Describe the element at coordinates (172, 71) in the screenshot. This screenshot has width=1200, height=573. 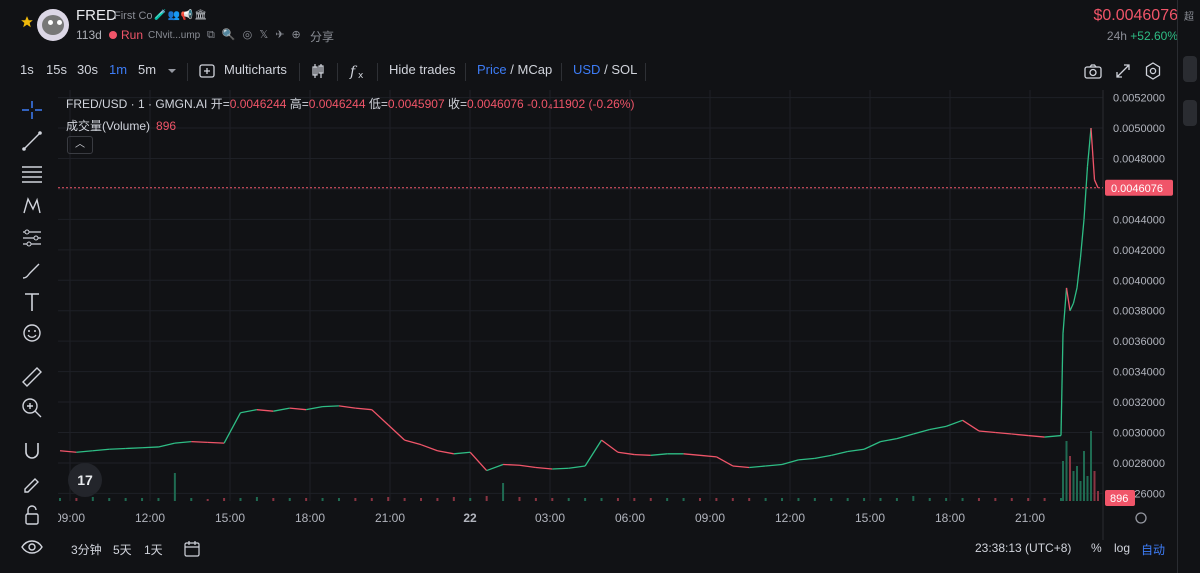
I see `chevron-down-icon` at that location.